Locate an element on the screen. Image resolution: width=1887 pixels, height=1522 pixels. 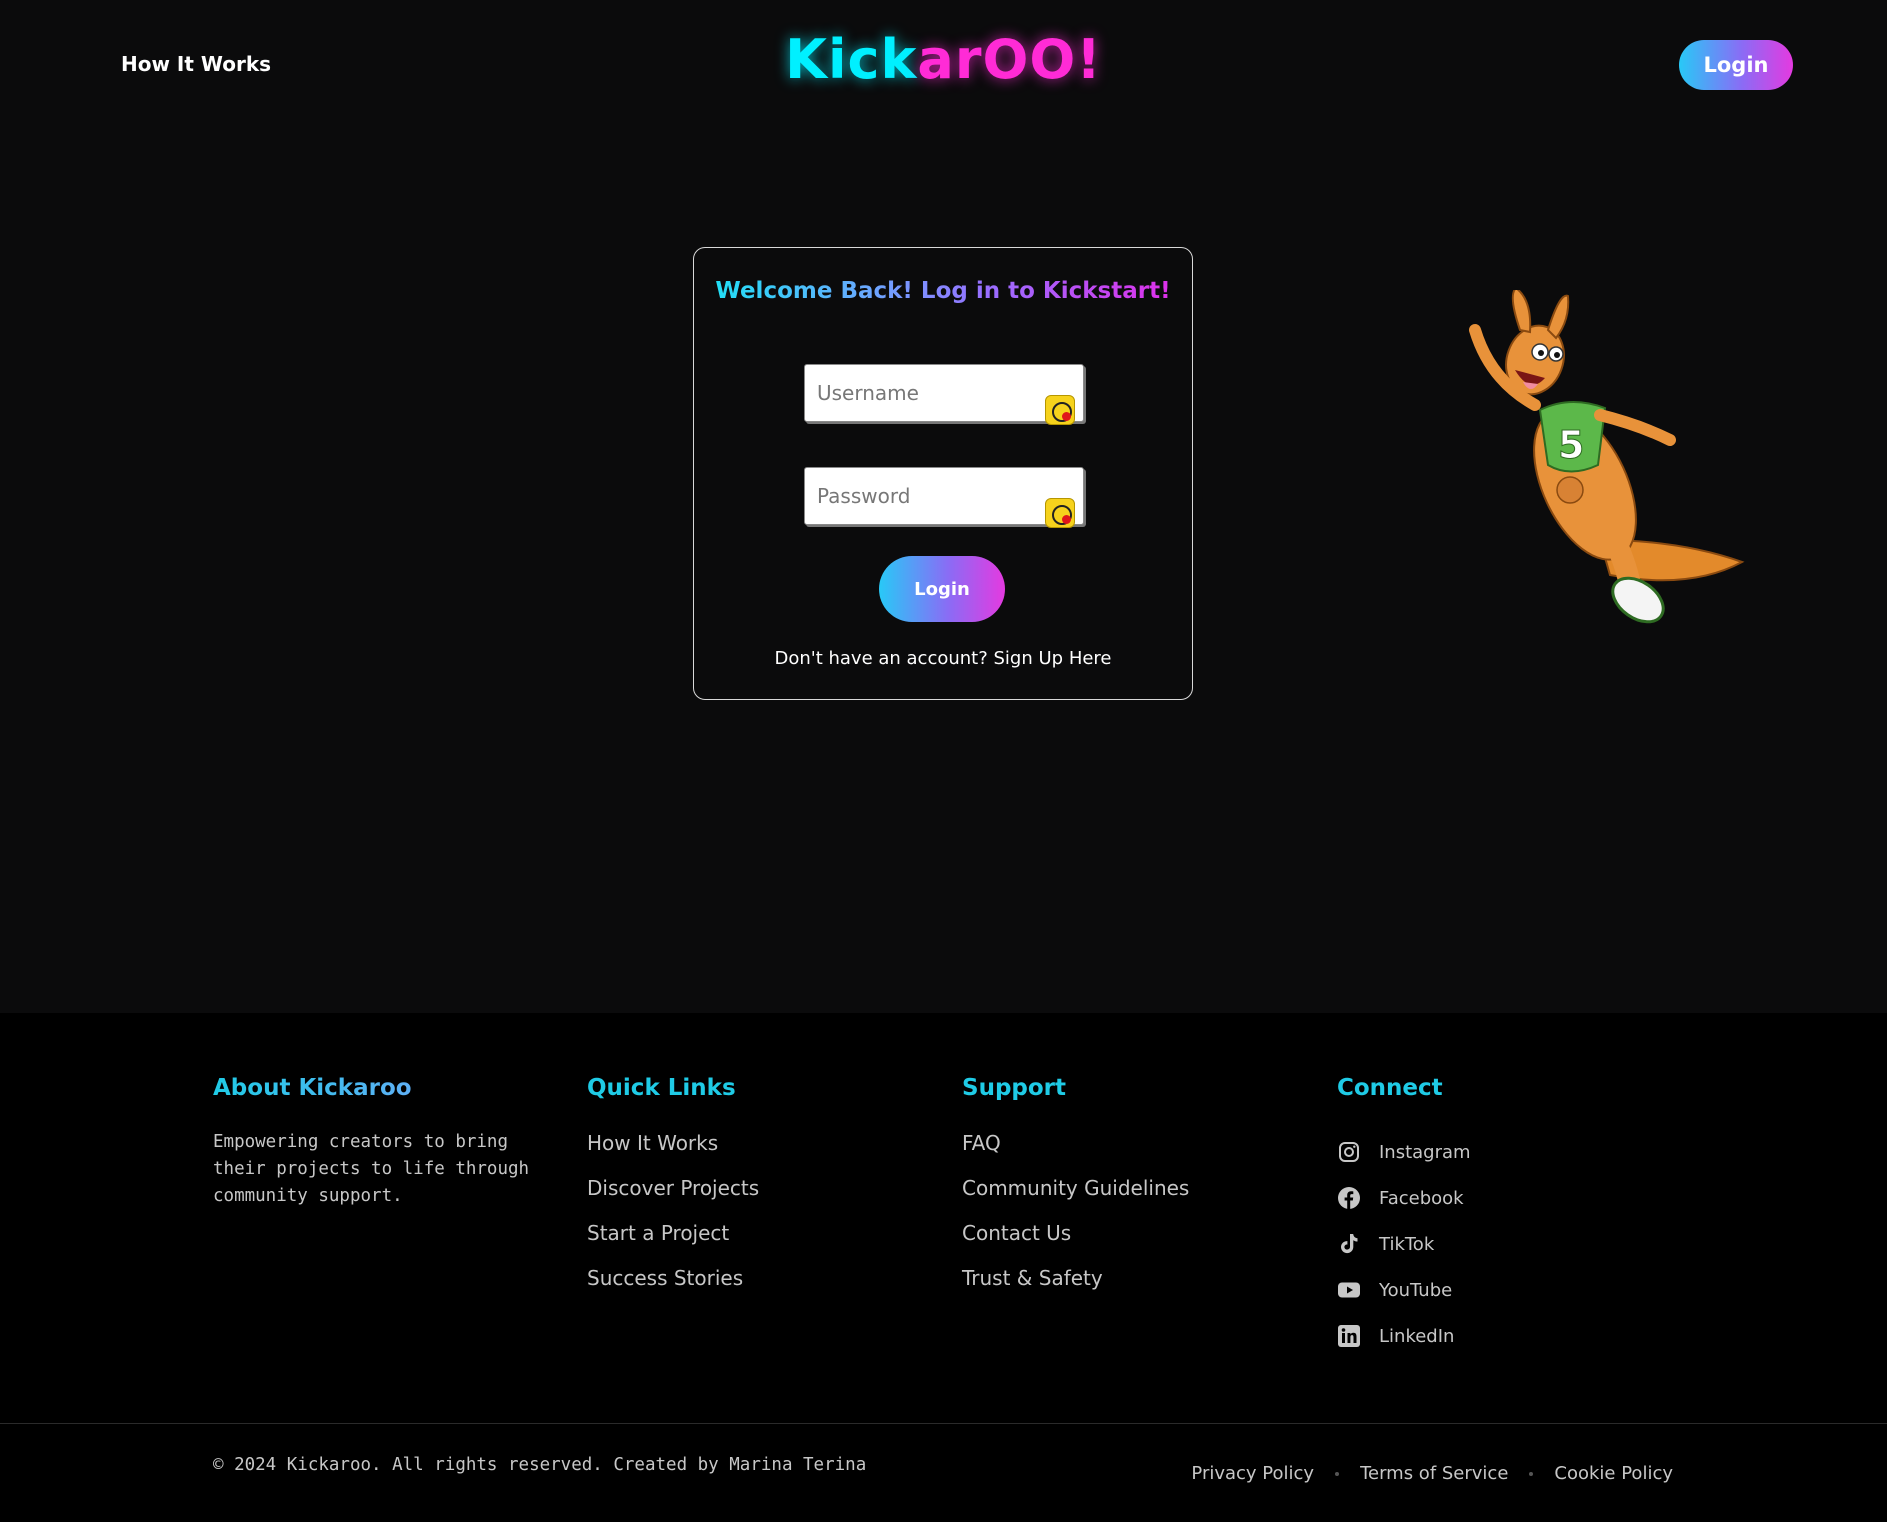
login-submit-button: Login is located at coordinates (942, 589).